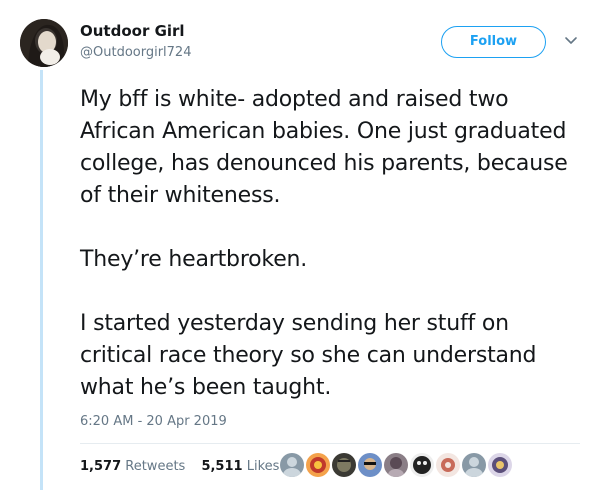  Describe the element at coordinates (155, 466) in the screenshot. I see `retweets-label: Retweets` at that location.